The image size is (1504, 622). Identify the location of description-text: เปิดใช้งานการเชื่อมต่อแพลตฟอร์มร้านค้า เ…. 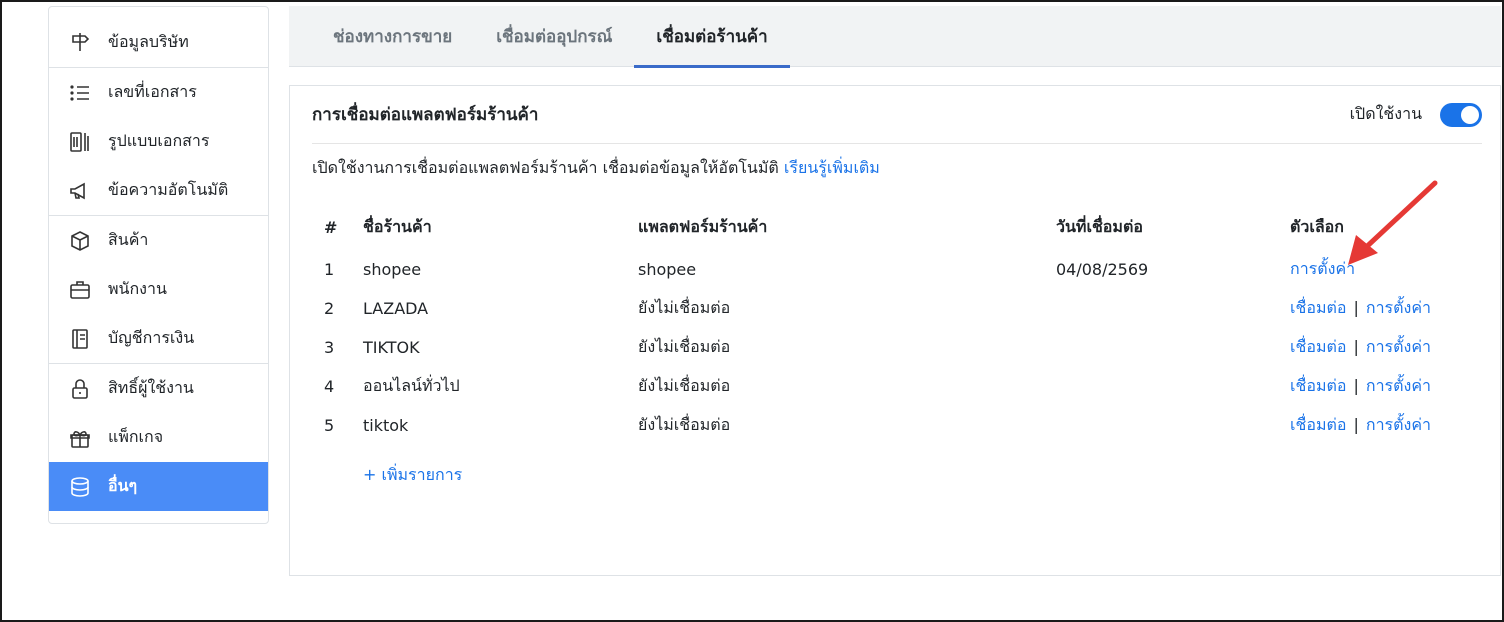
(545, 167).